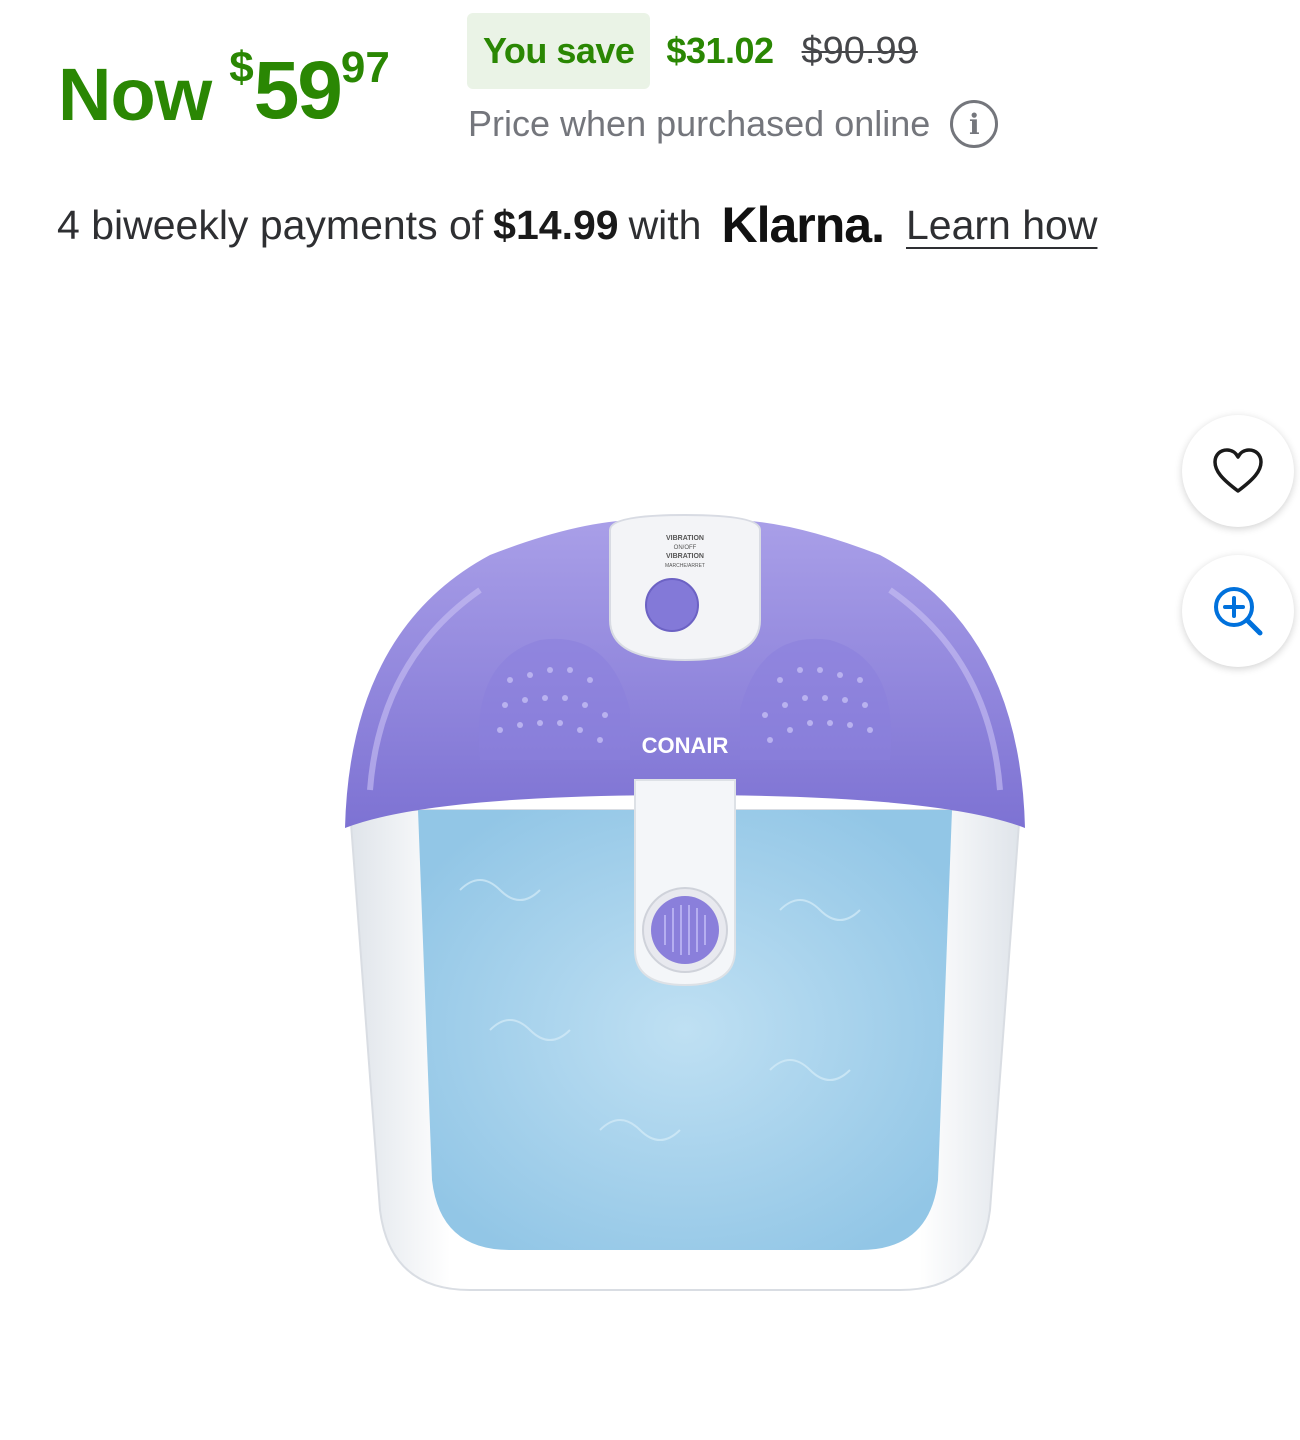 The image size is (1300, 1440). Describe the element at coordinates (1001, 225) in the screenshot. I see `learn-how-link: Learn how` at that location.